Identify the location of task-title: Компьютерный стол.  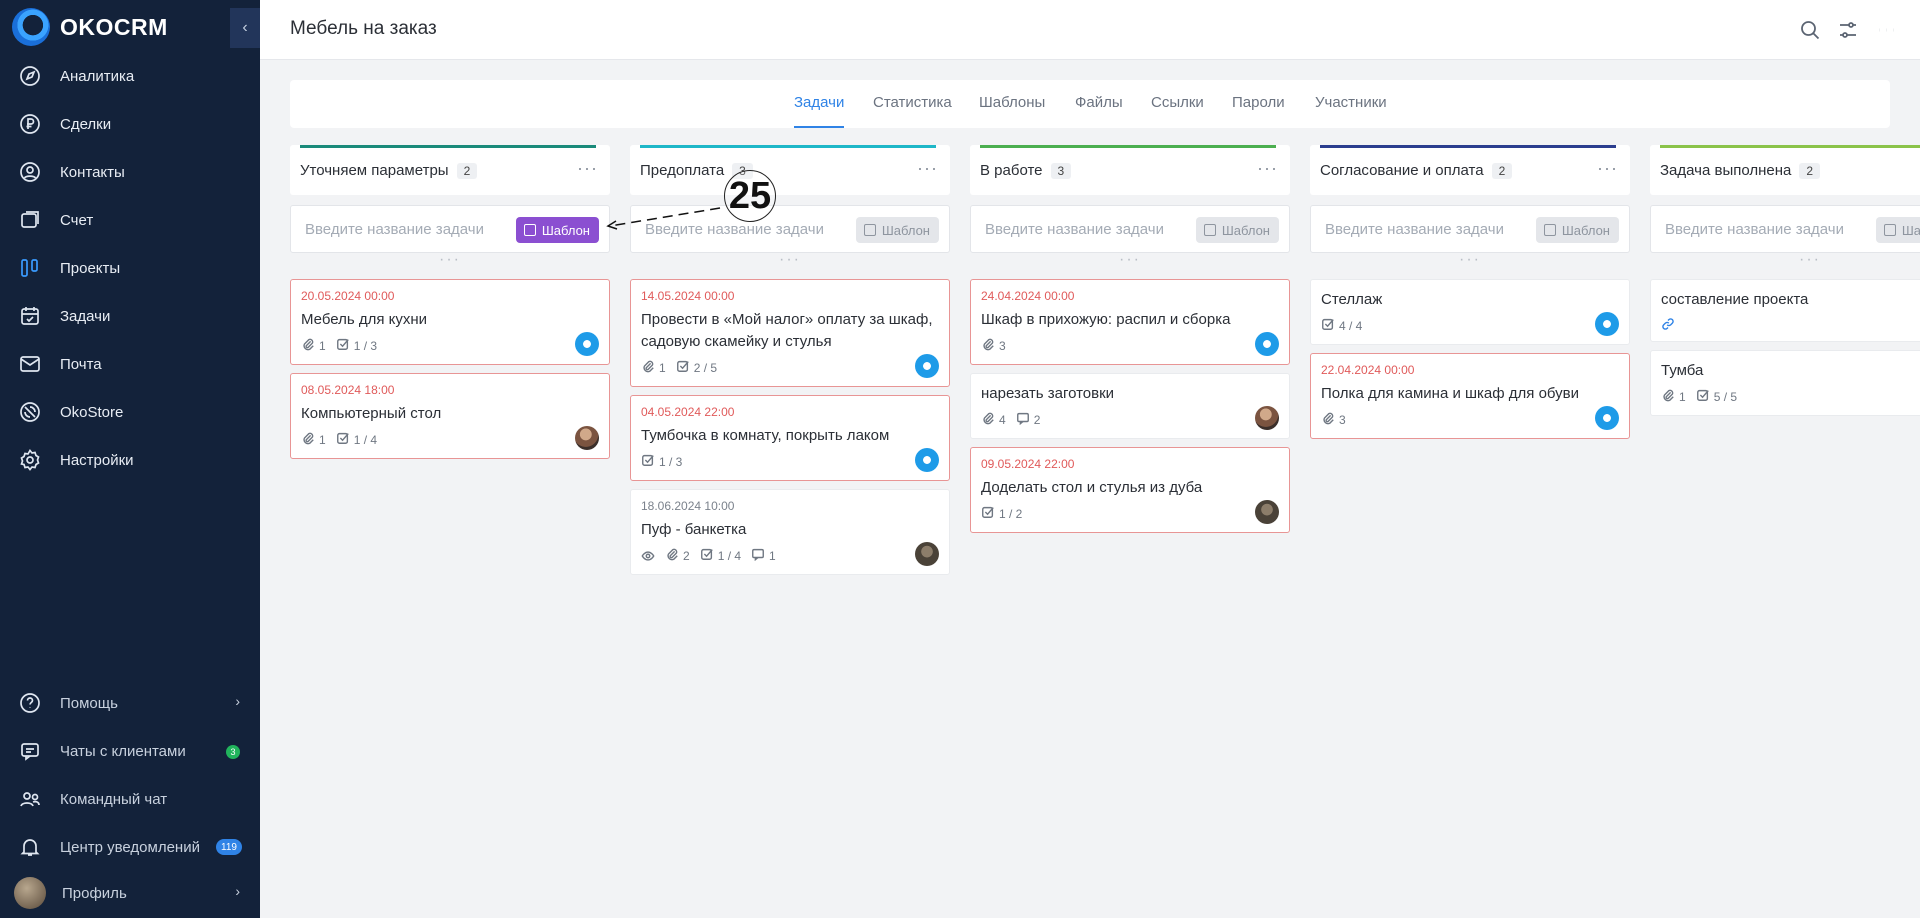
(371, 413).